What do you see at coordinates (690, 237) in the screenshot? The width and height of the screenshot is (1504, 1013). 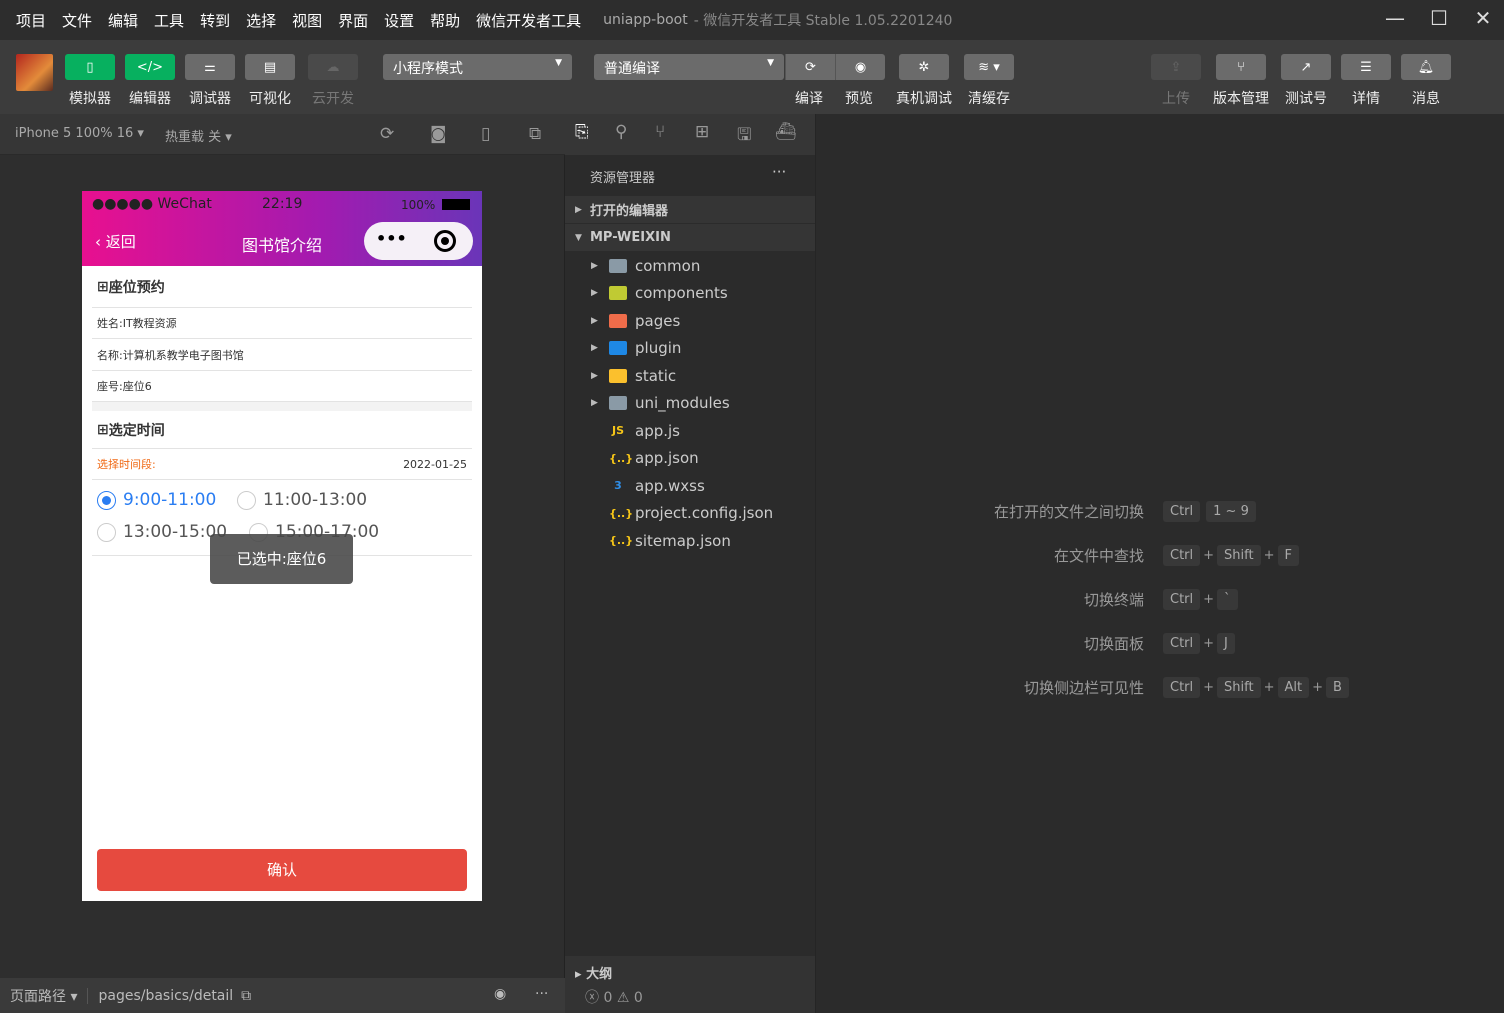 I see `root-folder-header: ▼ MP-WEIXIN` at bounding box center [690, 237].